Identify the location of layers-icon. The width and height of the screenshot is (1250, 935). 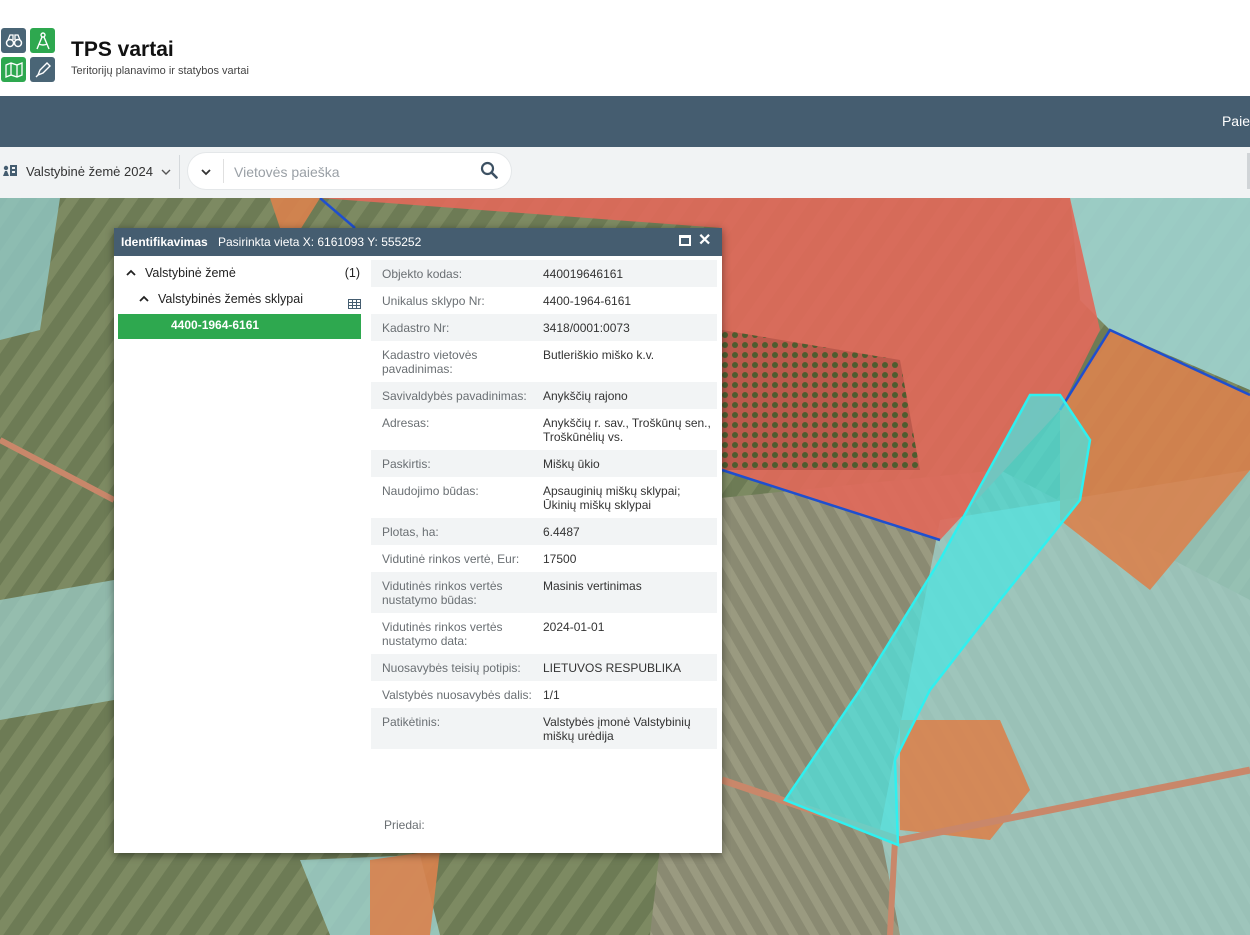
(10, 171).